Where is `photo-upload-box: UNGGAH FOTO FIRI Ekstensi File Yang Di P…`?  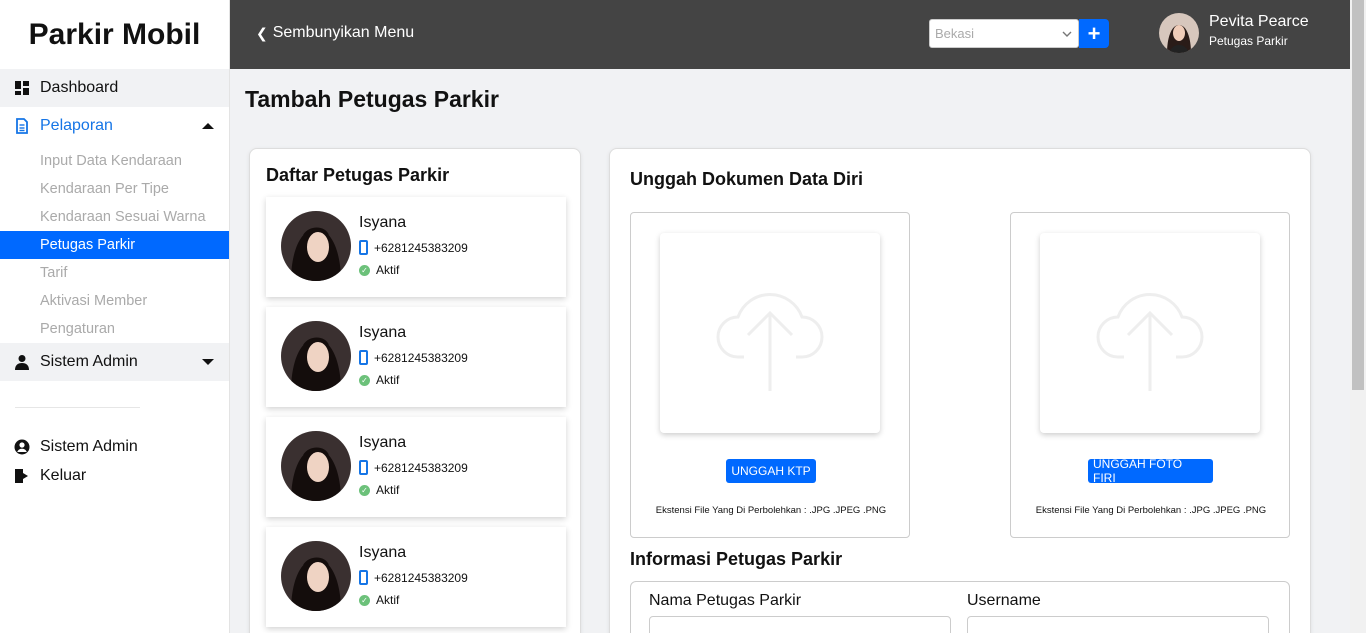 photo-upload-box: UNGGAH FOTO FIRI Ekstensi File Yang Di P… is located at coordinates (1150, 375).